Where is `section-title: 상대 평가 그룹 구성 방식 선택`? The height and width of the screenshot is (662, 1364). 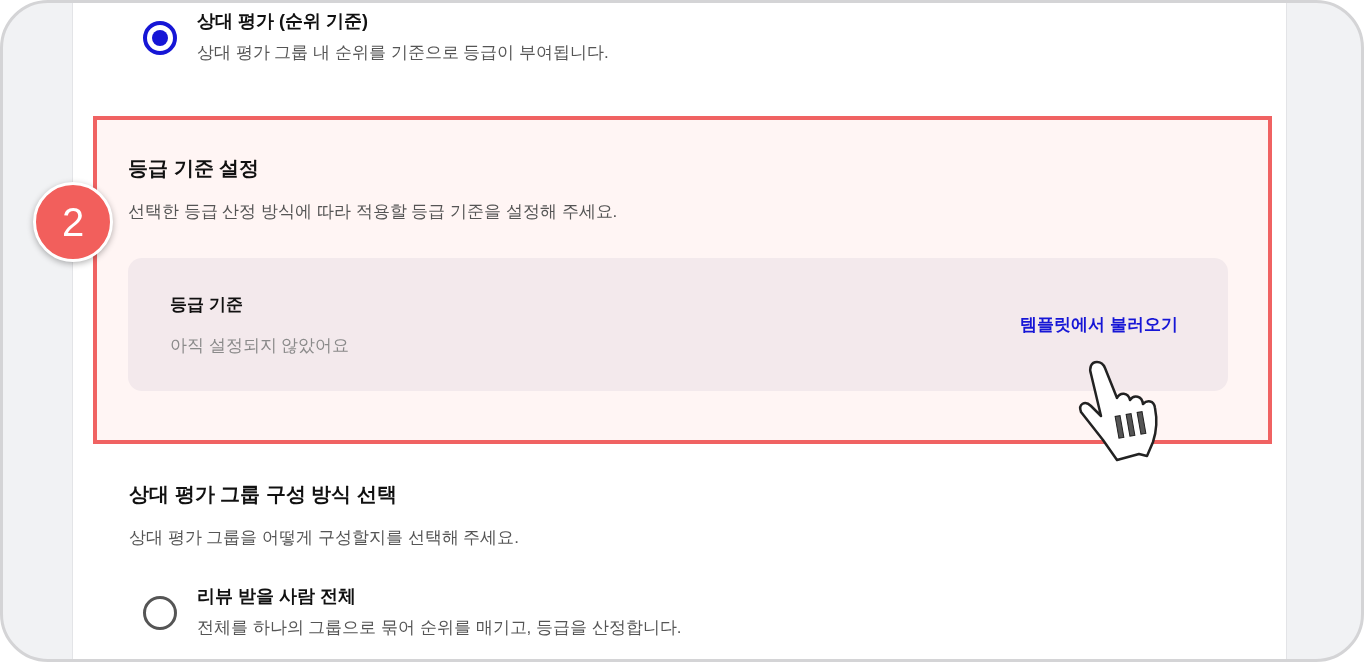 section-title: 상대 평가 그룹 구성 방식 선택 is located at coordinates (263, 494).